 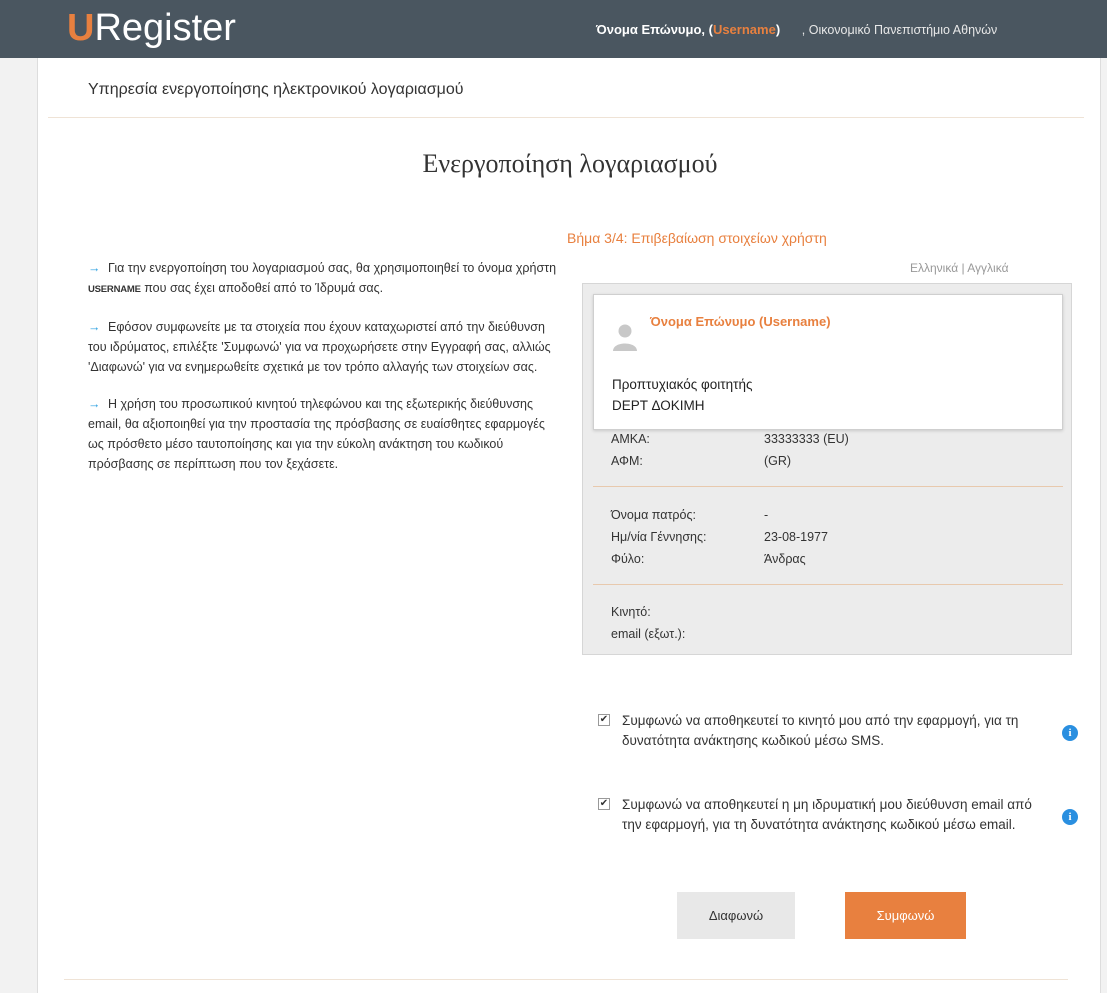 What do you see at coordinates (934, 268) in the screenshot?
I see `language-greek-link: Ελληνικά` at bounding box center [934, 268].